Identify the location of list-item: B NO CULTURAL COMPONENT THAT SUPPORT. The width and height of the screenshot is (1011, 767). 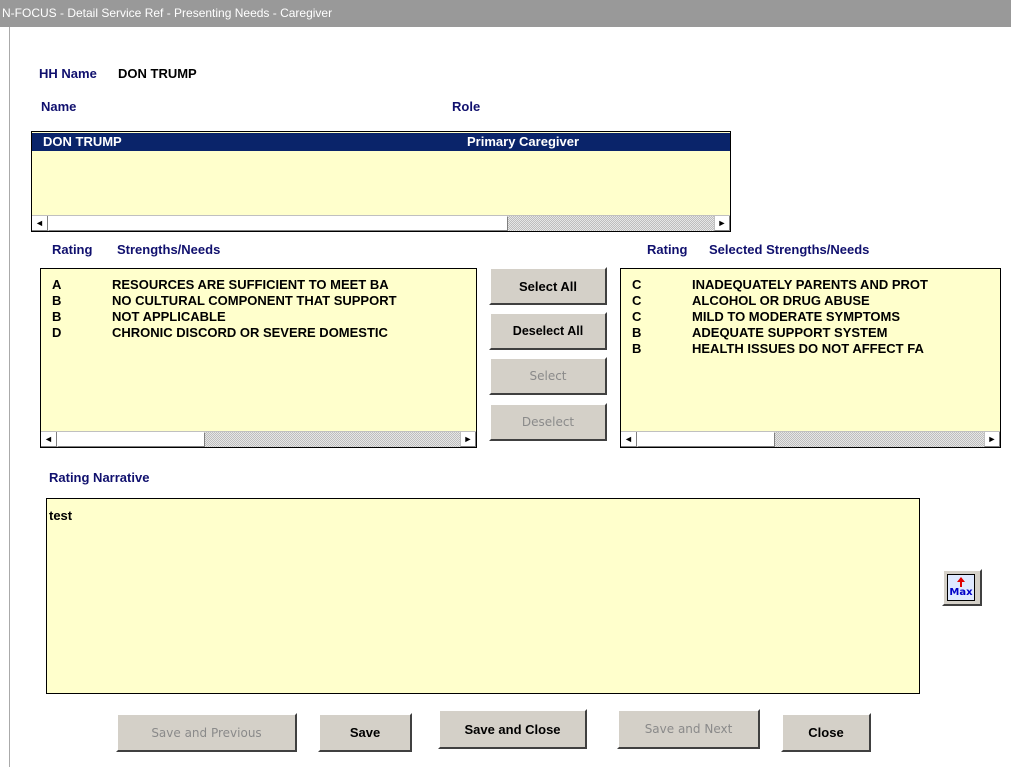
(258, 301).